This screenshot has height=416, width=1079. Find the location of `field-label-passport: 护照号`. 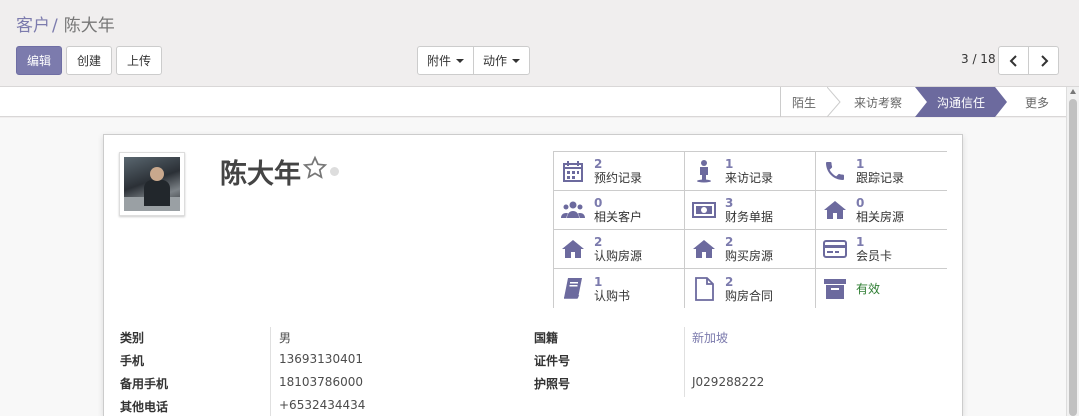

field-label-passport: 护照号 is located at coordinates (552, 384).